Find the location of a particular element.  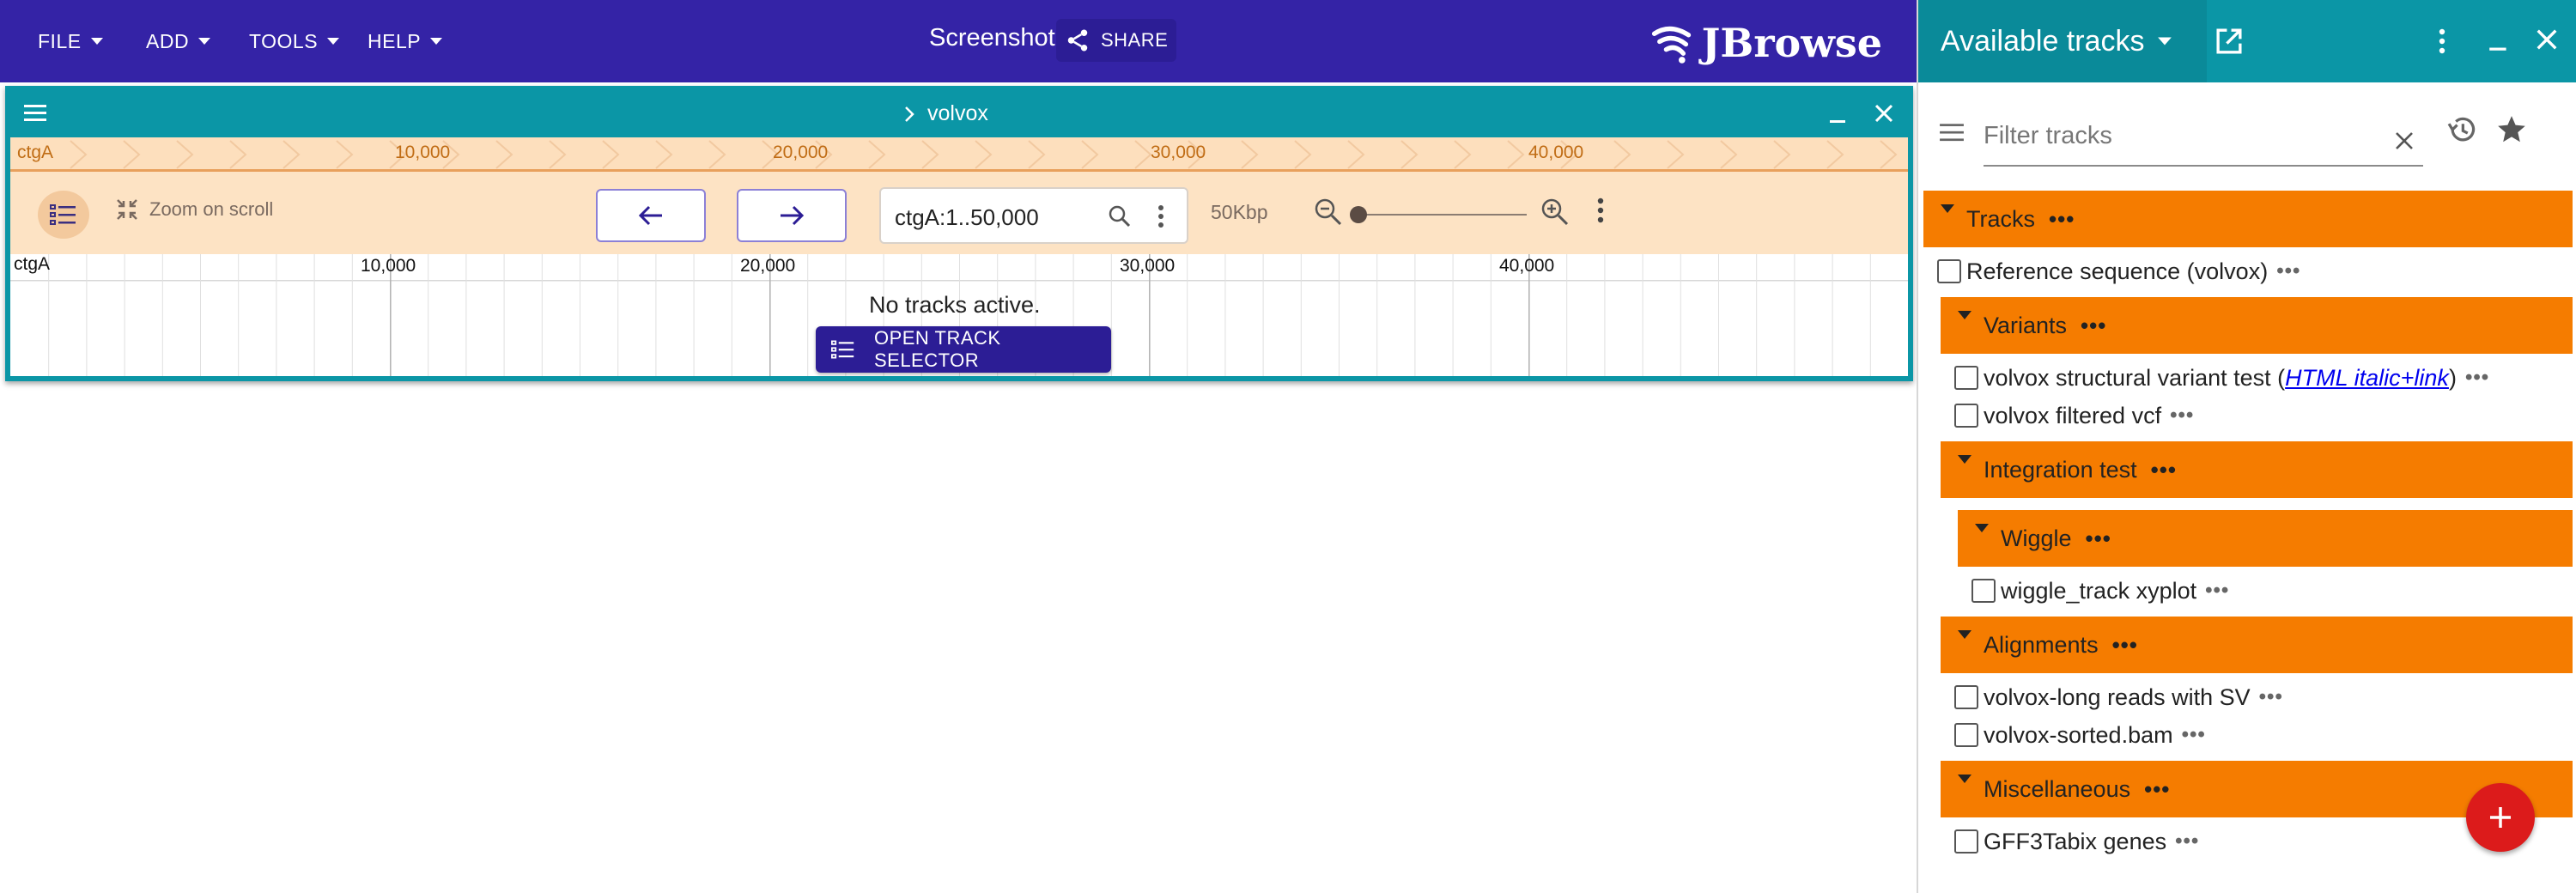

share-button: SHARE is located at coordinates (1116, 40).